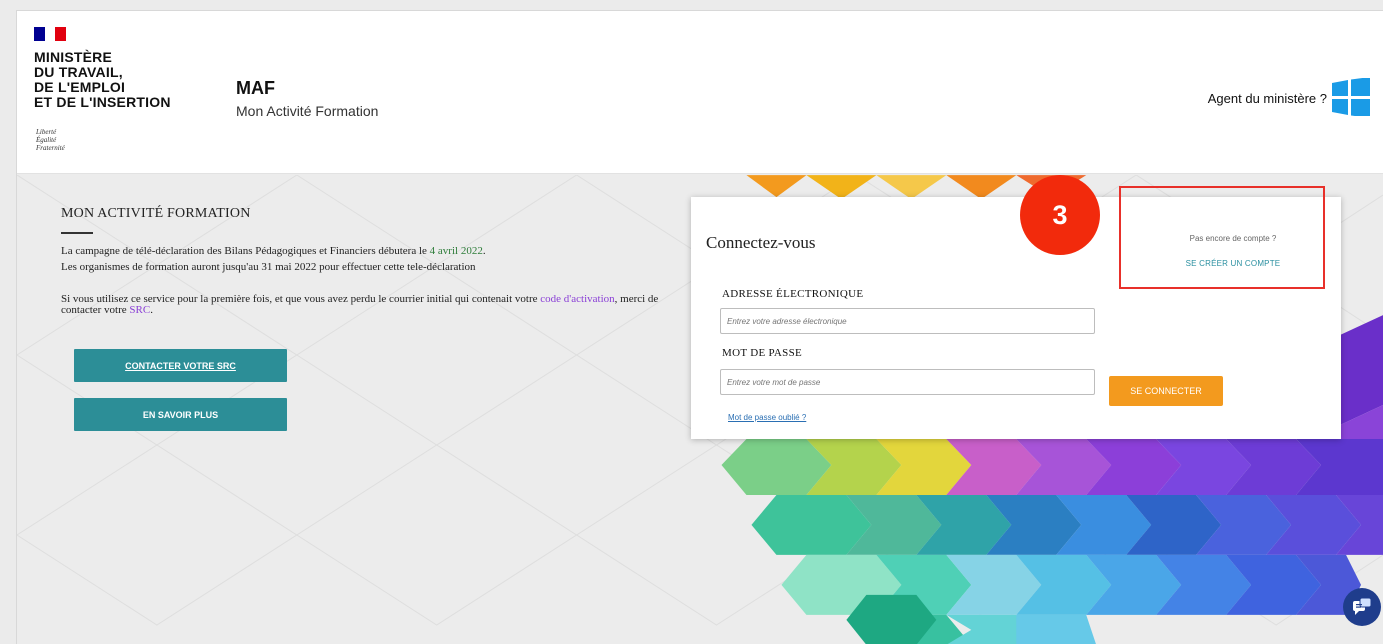 The image size is (1383, 644). I want to click on agent-login-link: Agent du ministère ?, so click(1267, 98).